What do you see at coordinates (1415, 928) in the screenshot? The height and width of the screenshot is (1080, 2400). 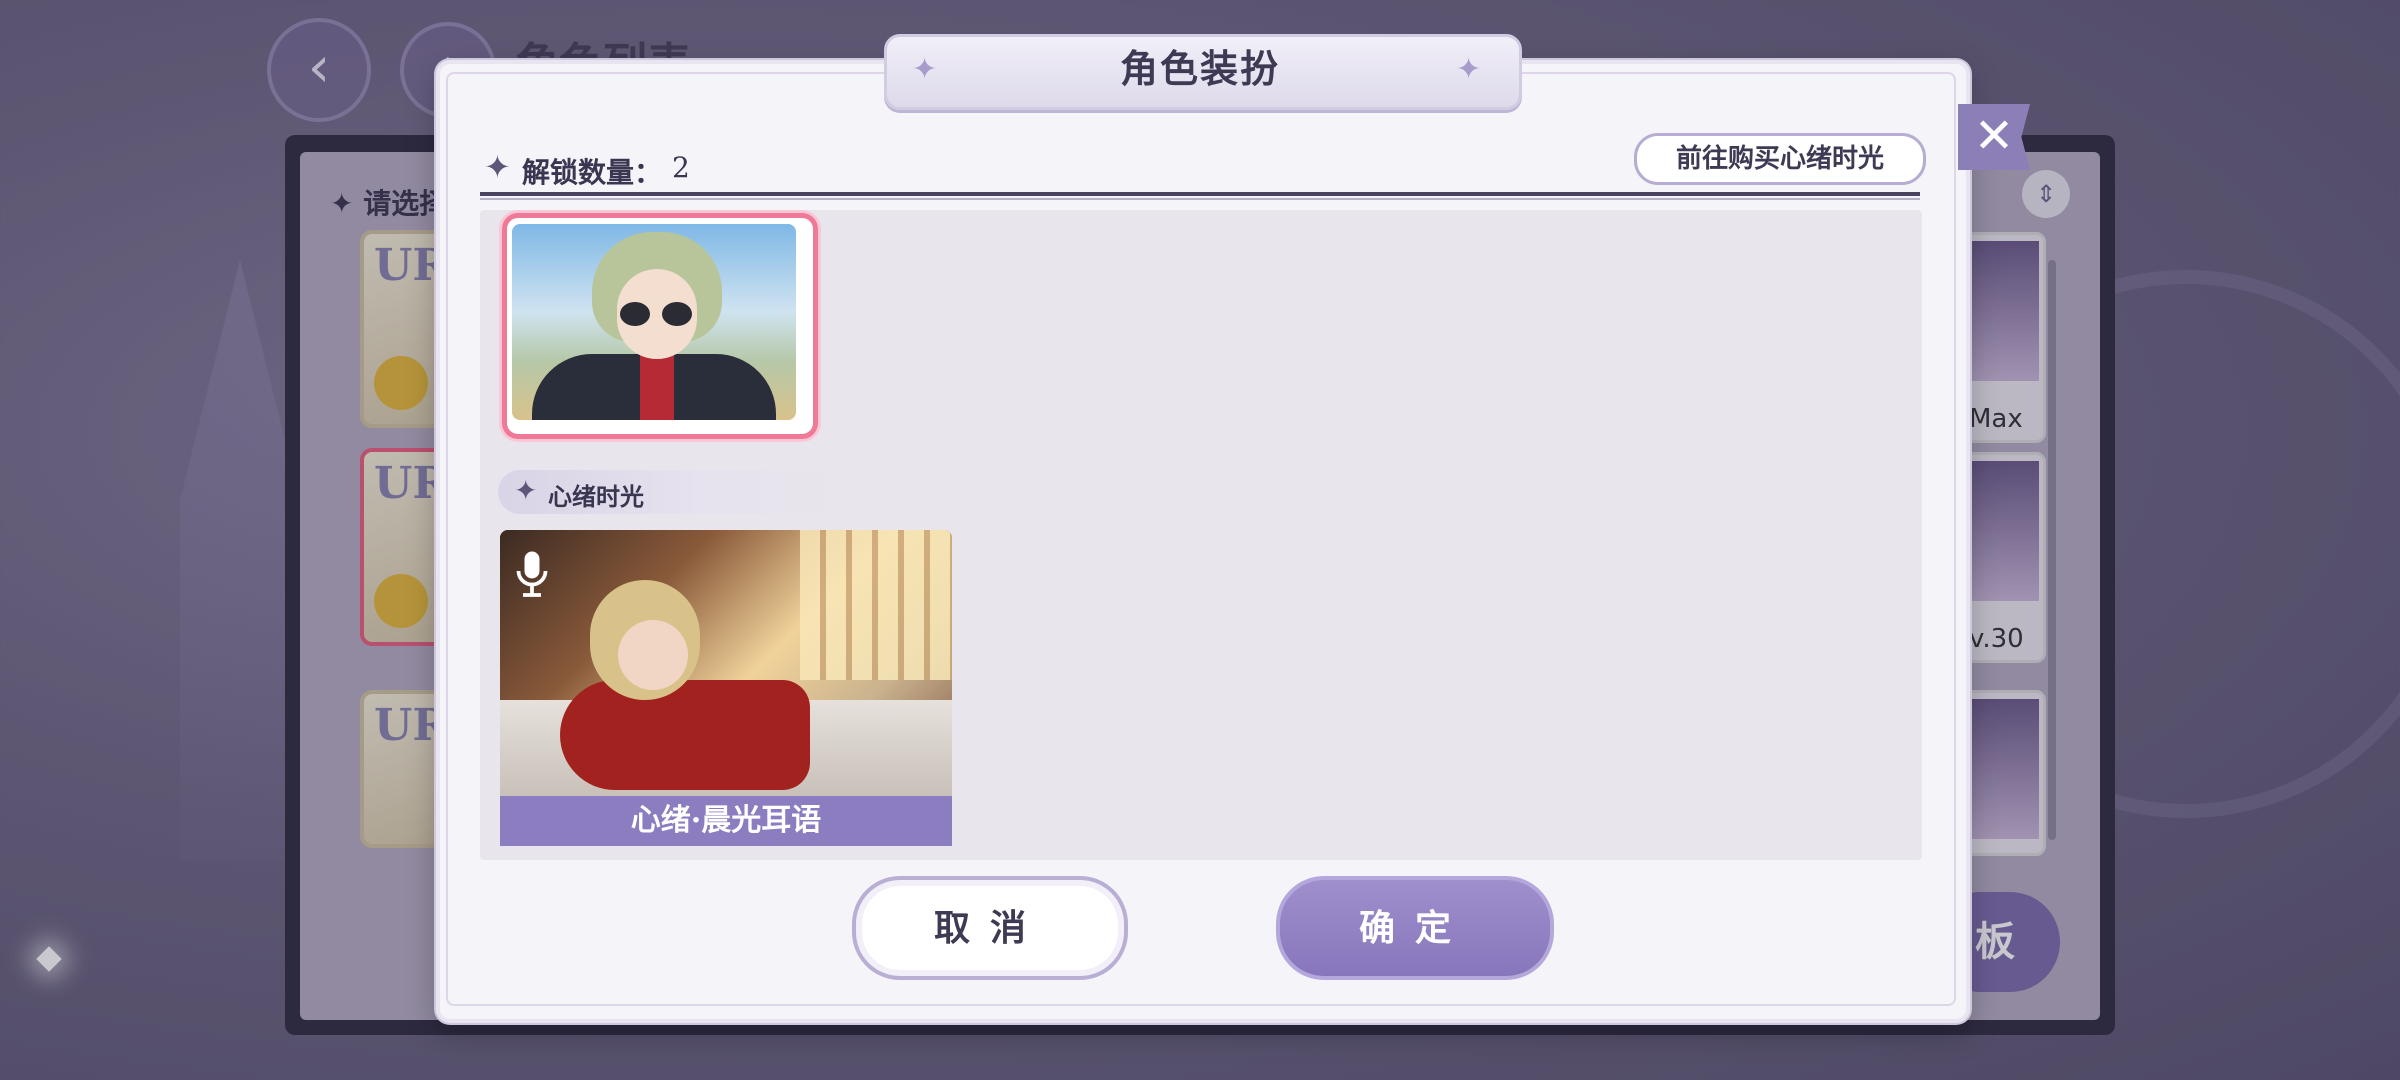 I see `confirm-button: 确定` at bounding box center [1415, 928].